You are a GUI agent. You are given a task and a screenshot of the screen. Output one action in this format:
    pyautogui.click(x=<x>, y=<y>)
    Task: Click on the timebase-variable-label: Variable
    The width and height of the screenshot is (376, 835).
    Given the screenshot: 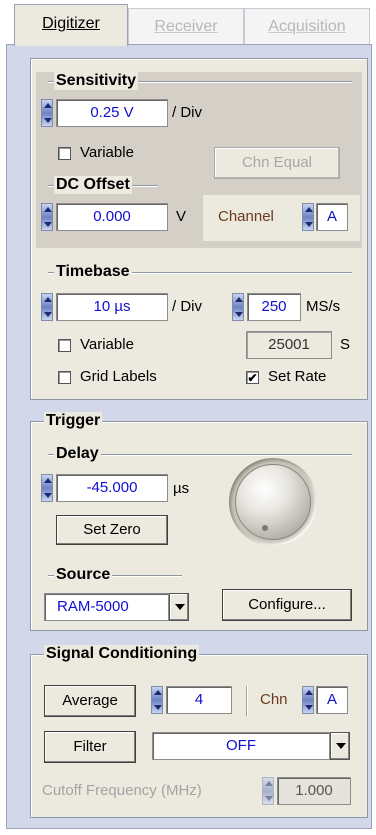 What is the action you would take?
    pyautogui.click(x=107, y=344)
    